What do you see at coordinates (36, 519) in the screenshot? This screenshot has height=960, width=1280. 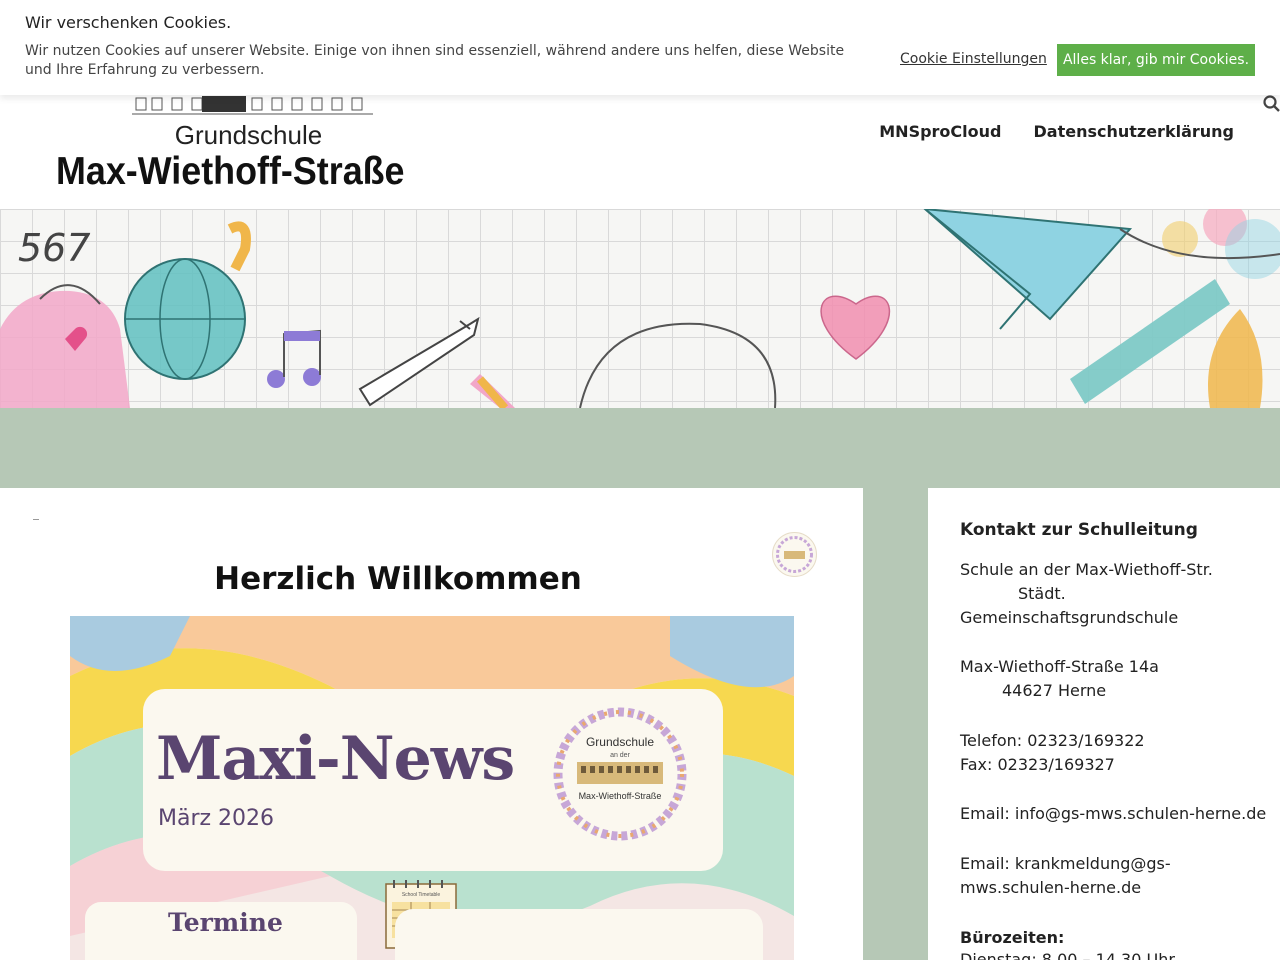 I see `divider` at bounding box center [36, 519].